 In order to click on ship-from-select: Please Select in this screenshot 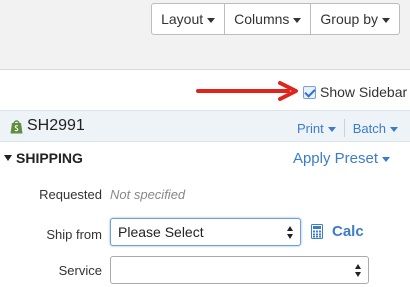, I will do `click(205, 232)`.